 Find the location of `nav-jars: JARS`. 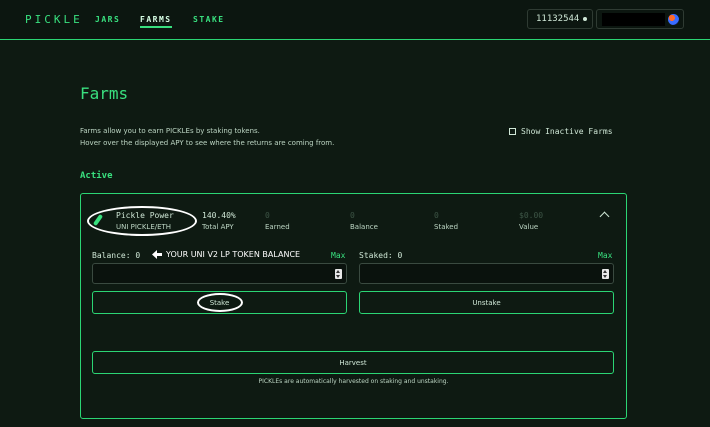

nav-jars: JARS is located at coordinates (107, 19).